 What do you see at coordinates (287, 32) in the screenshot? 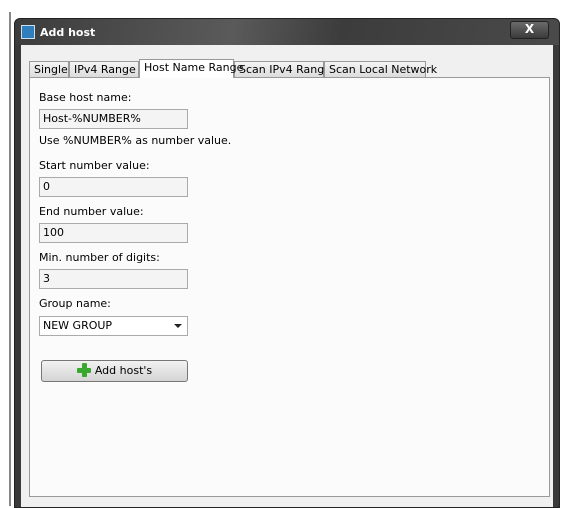
I see `title-bar: Add host X` at bounding box center [287, 32].